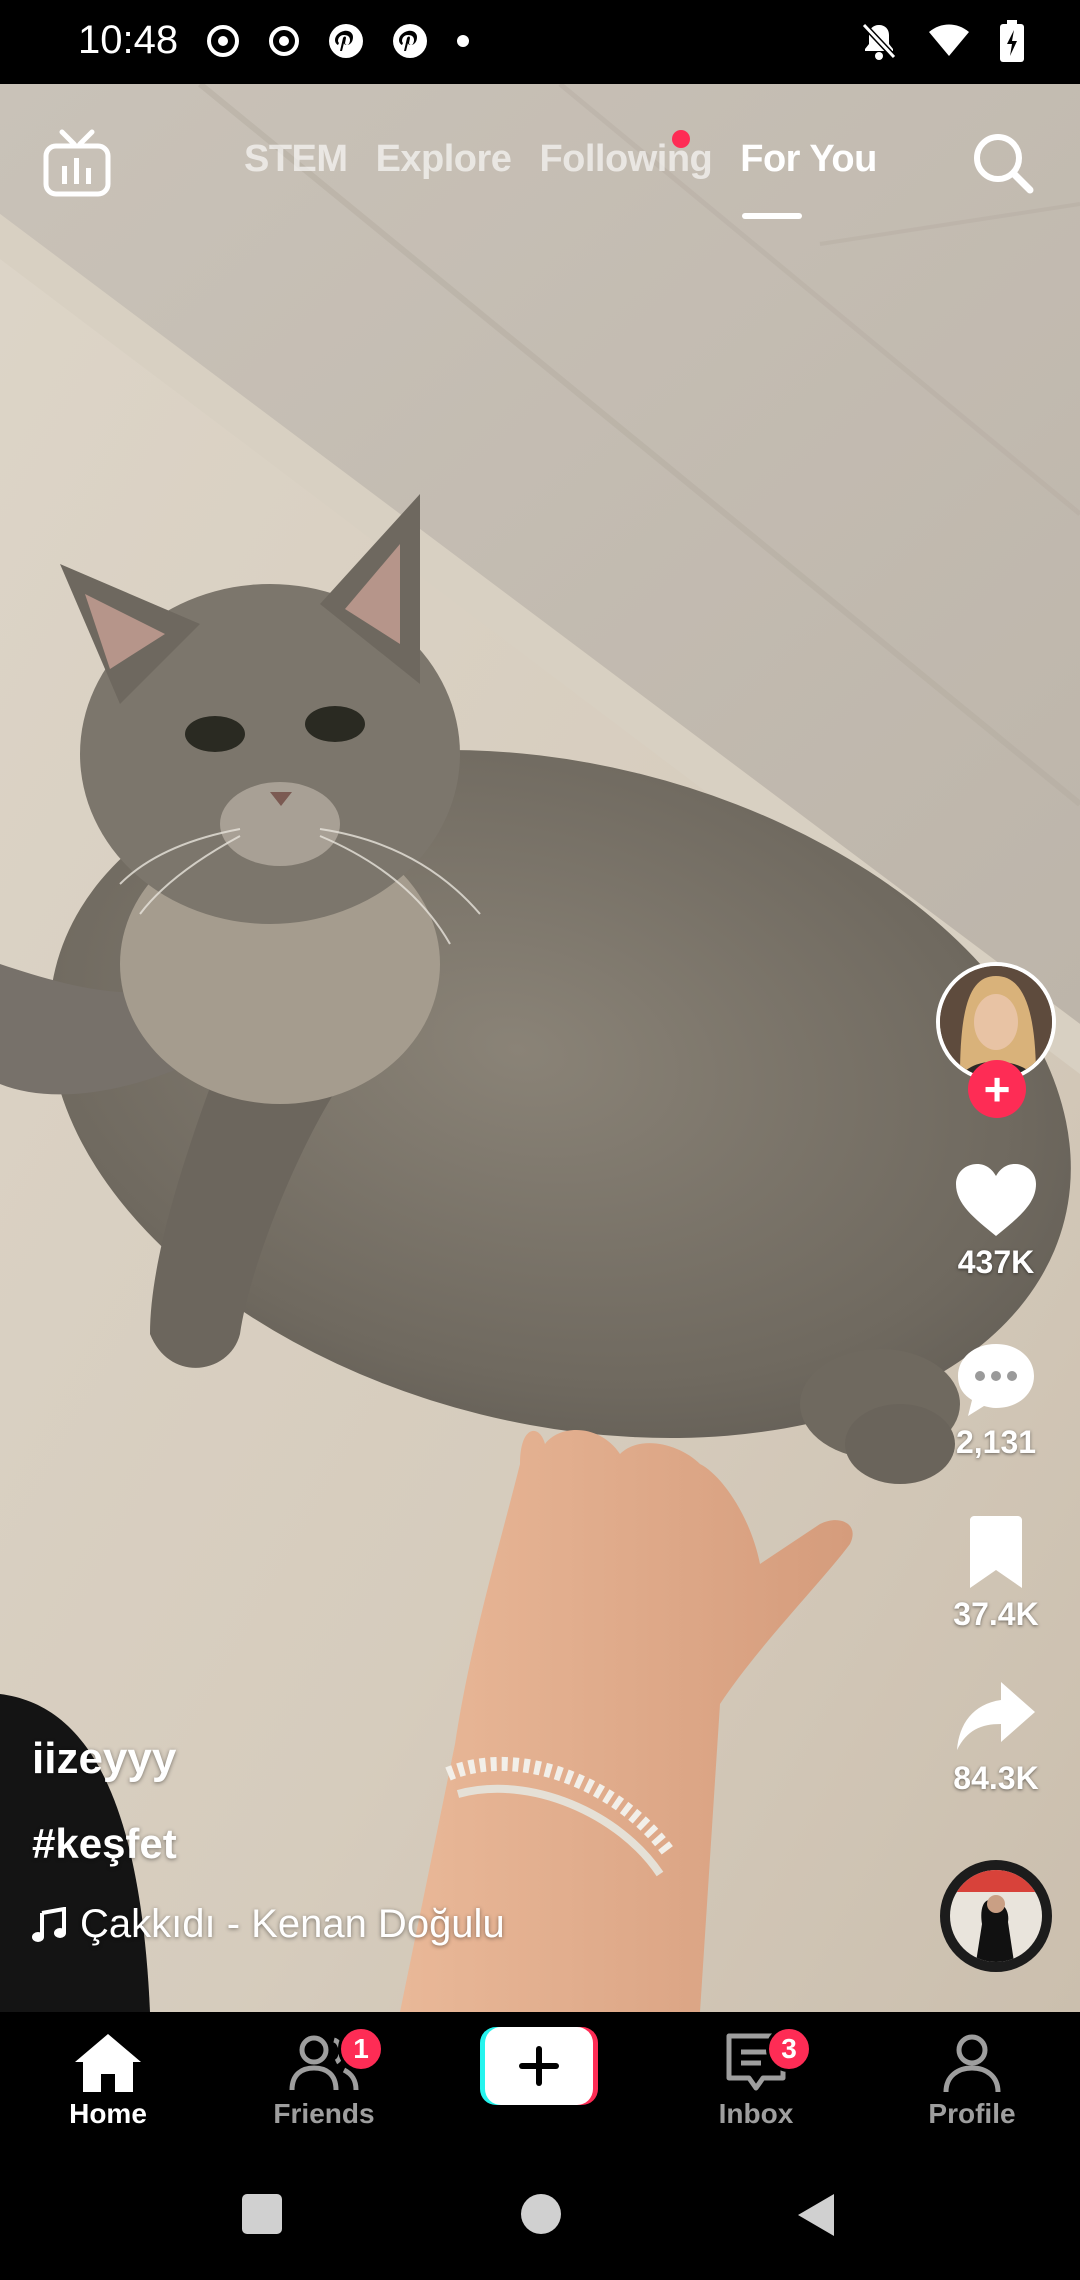 The width and height of the screenshot is (1080, 2280). What do you see at coordinates (262, 2214) in the screenshot?
I see `recents-icon` at bounding box center [262, 2214].